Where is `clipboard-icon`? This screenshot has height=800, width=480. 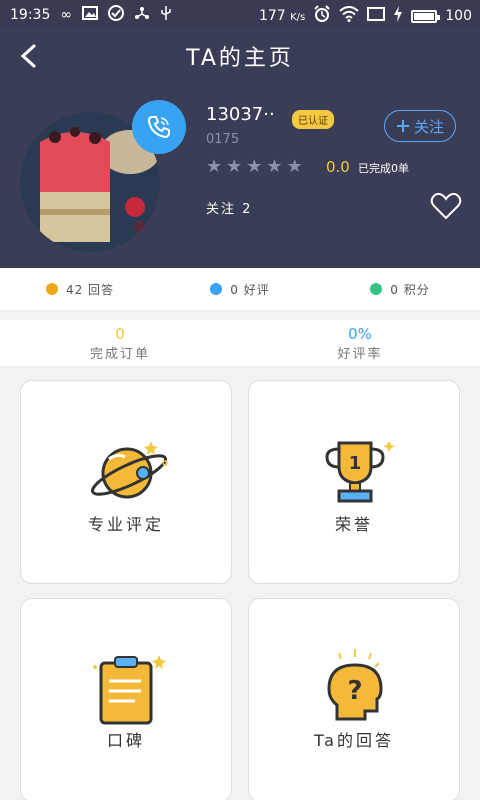
clipboard-icon is located at coordinates (129, 690).